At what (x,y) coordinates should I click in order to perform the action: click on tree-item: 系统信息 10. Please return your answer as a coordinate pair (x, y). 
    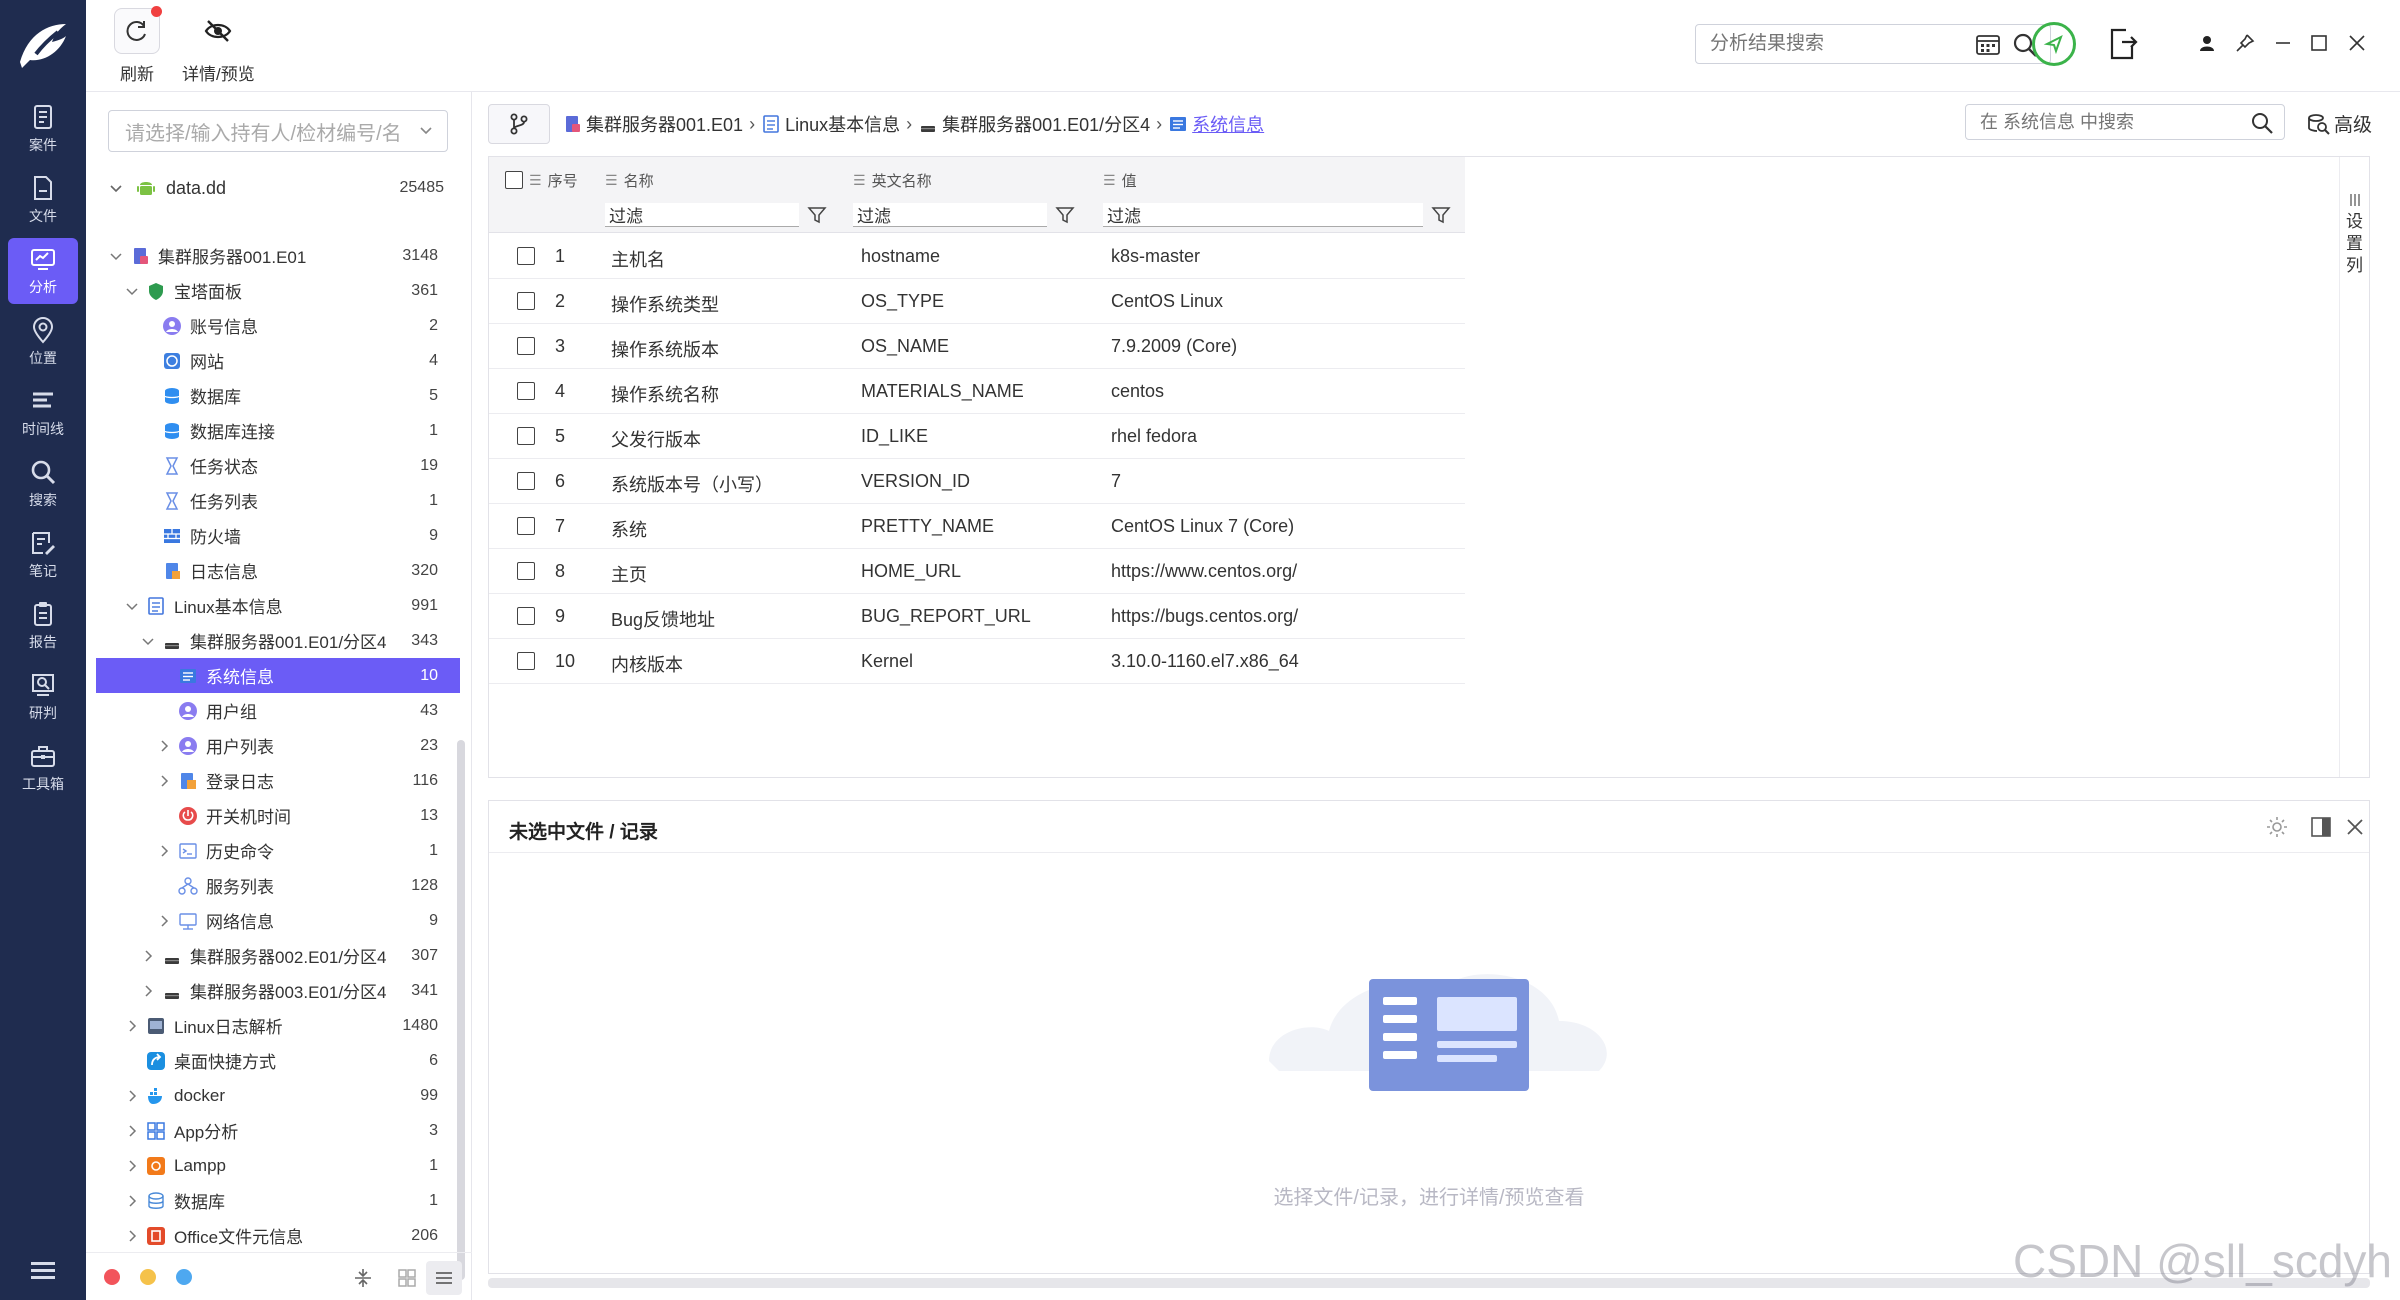
    Looking at the image, I should click on (278, 675).